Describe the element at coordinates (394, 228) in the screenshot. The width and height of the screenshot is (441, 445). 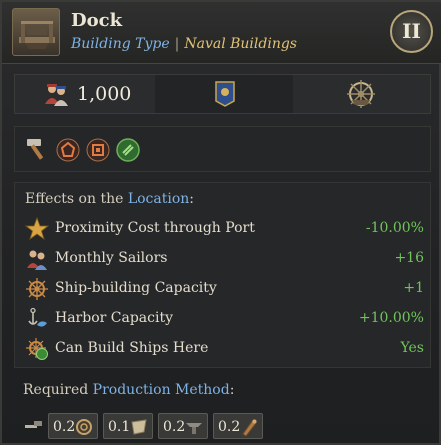
I see `effect-value: -10.00%` at that location.